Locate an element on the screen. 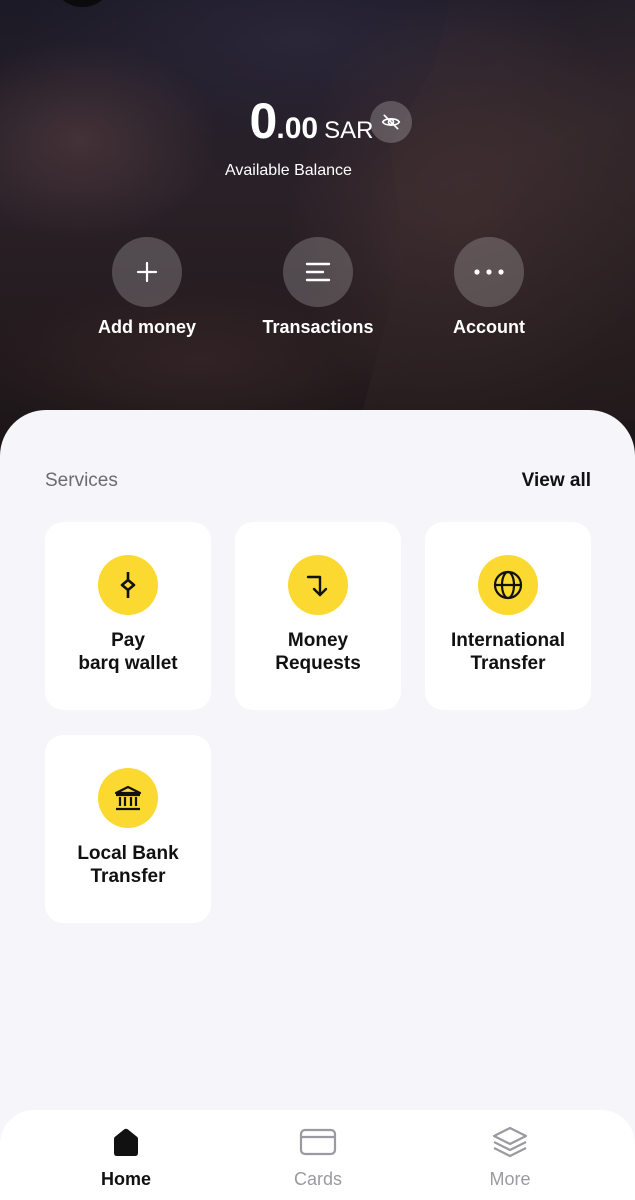  card-icon is located at coordinates (318, 1142).